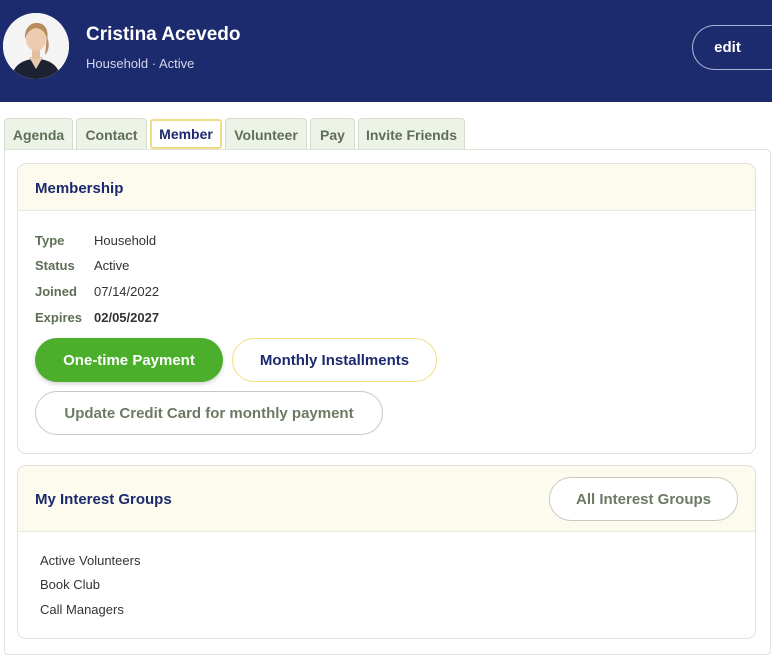  Describe the element at coordinates (103, 499) in the screenshot. I see `interest-groups-title: My Interest Groups` at that location.